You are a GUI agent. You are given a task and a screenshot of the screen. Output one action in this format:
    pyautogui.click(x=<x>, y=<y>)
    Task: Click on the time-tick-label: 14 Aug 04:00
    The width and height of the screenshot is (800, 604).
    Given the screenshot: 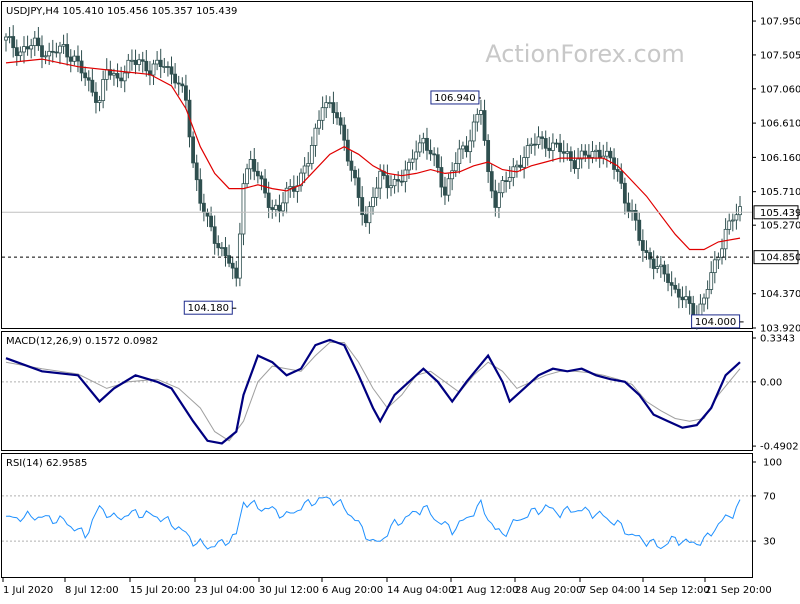 What is the action you would take?
    pyautogui.click(x=420, y=590)
    